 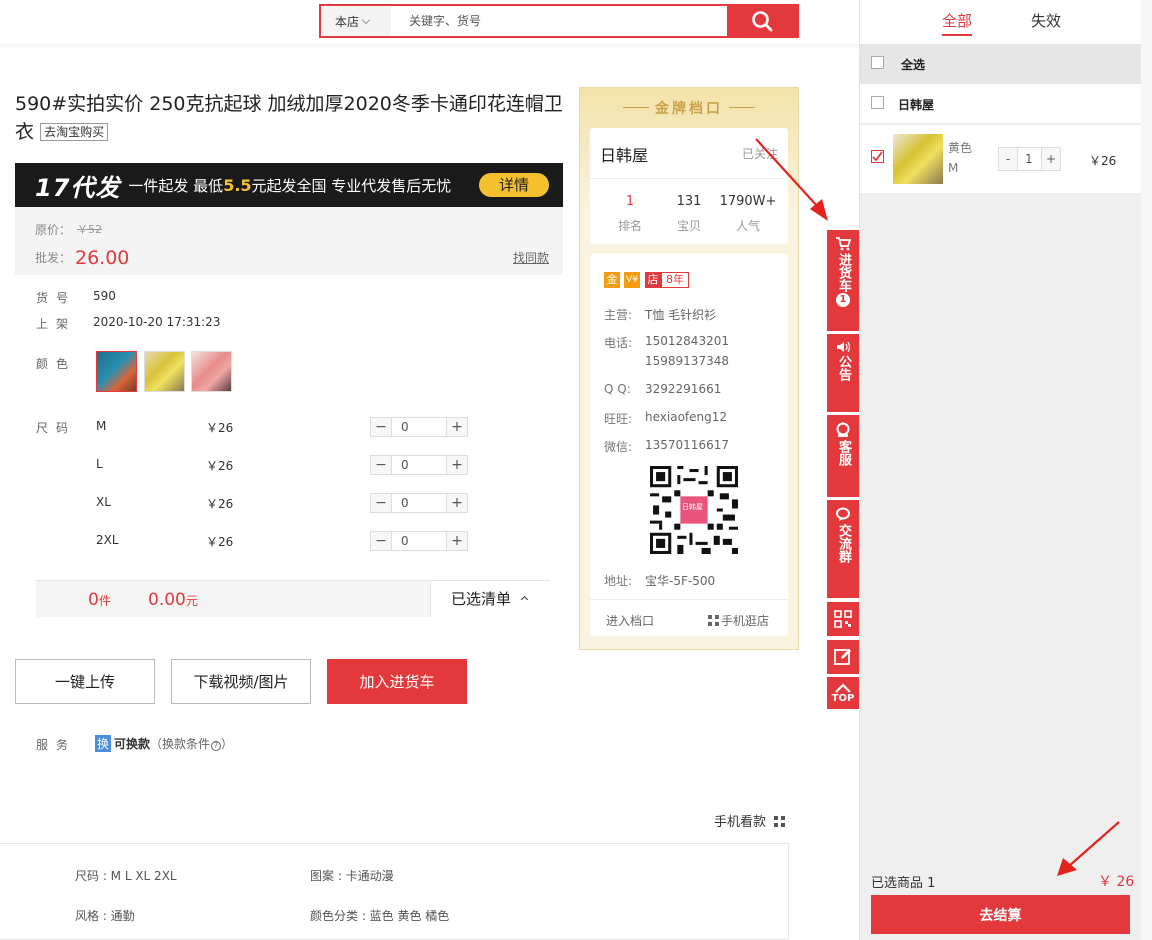 I want to click on mobile-shop-link: 手机逛店, so click(x=738, y=620).